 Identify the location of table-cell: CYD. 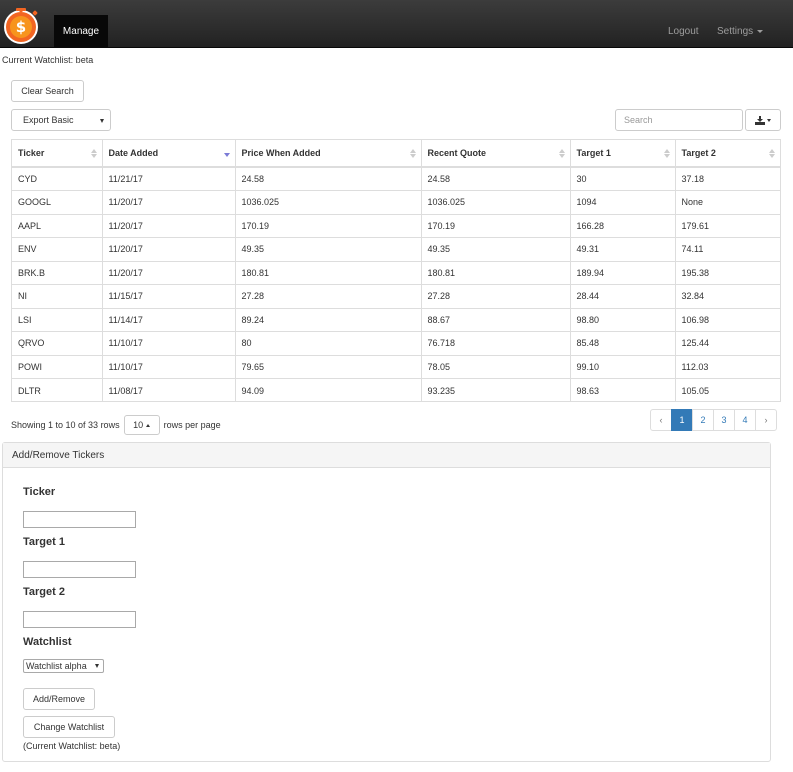
(57, 179).